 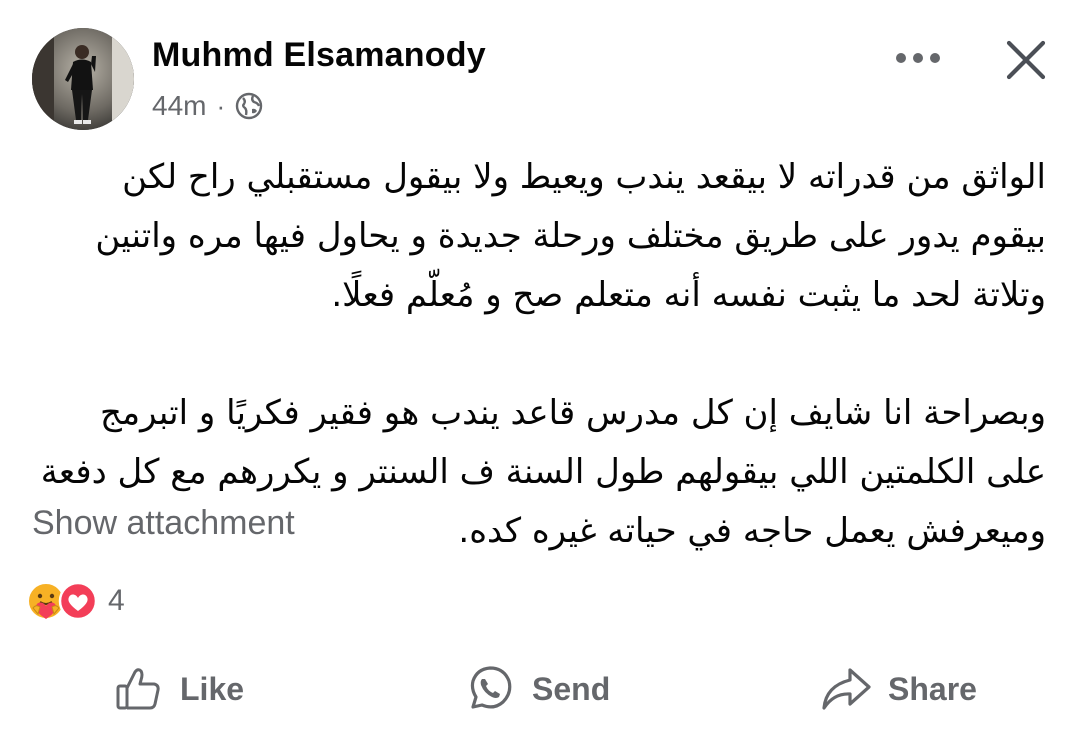 I want to click on avatar, so click(x=83, y=79).